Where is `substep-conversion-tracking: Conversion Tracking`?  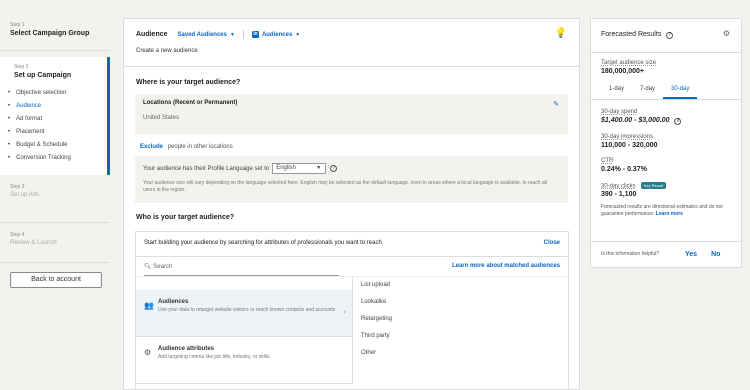
substep-conversion-tracking: Conversion Tracking is located at coordinates (57, 158).